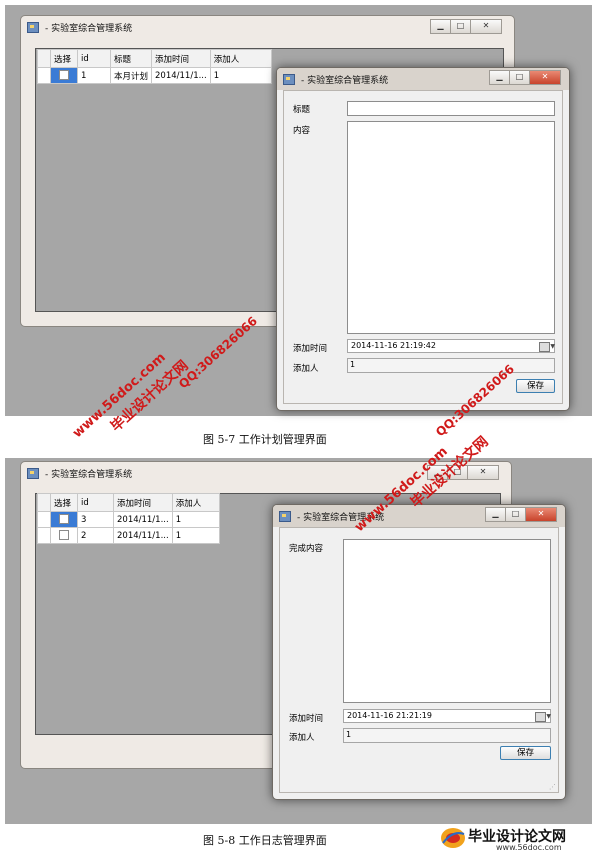 The height and width of the screenshot is (856, 600). I want to click on grid-header-row: 选择 id 添加时间 添加人, so click(128, 502).